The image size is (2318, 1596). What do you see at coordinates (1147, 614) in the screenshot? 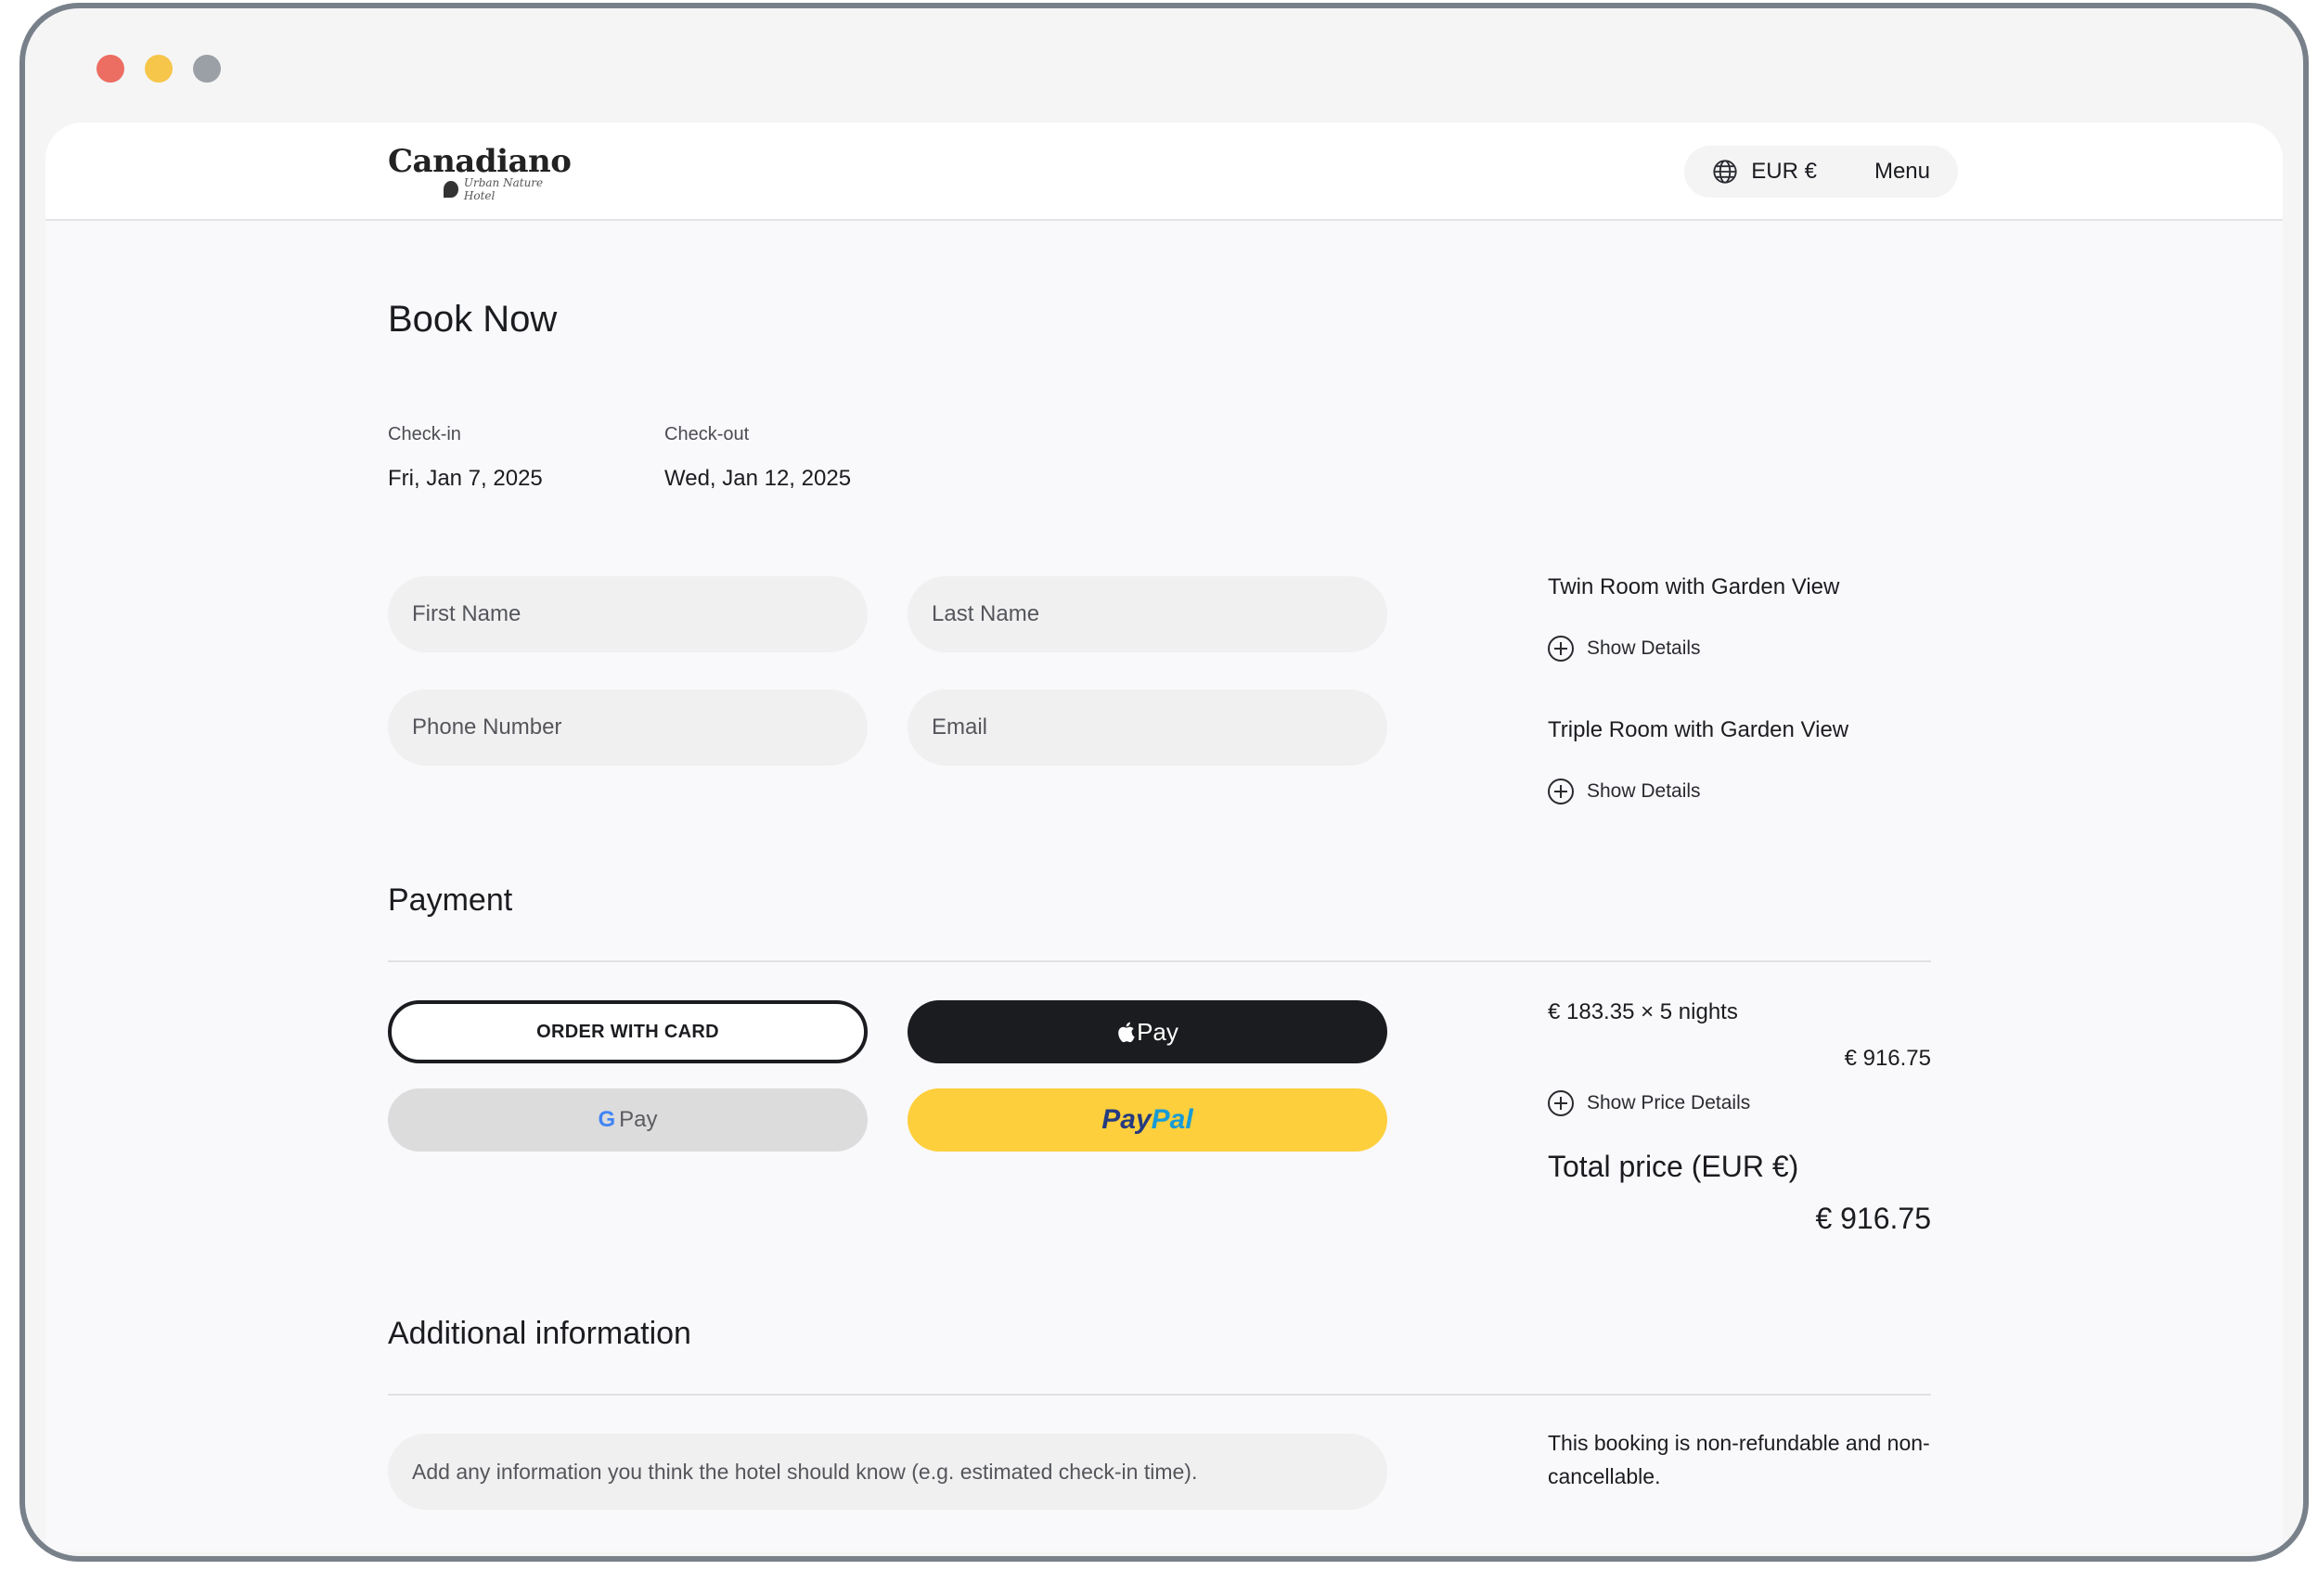
I see `last-name-input` at bounding box center [1147, 614].